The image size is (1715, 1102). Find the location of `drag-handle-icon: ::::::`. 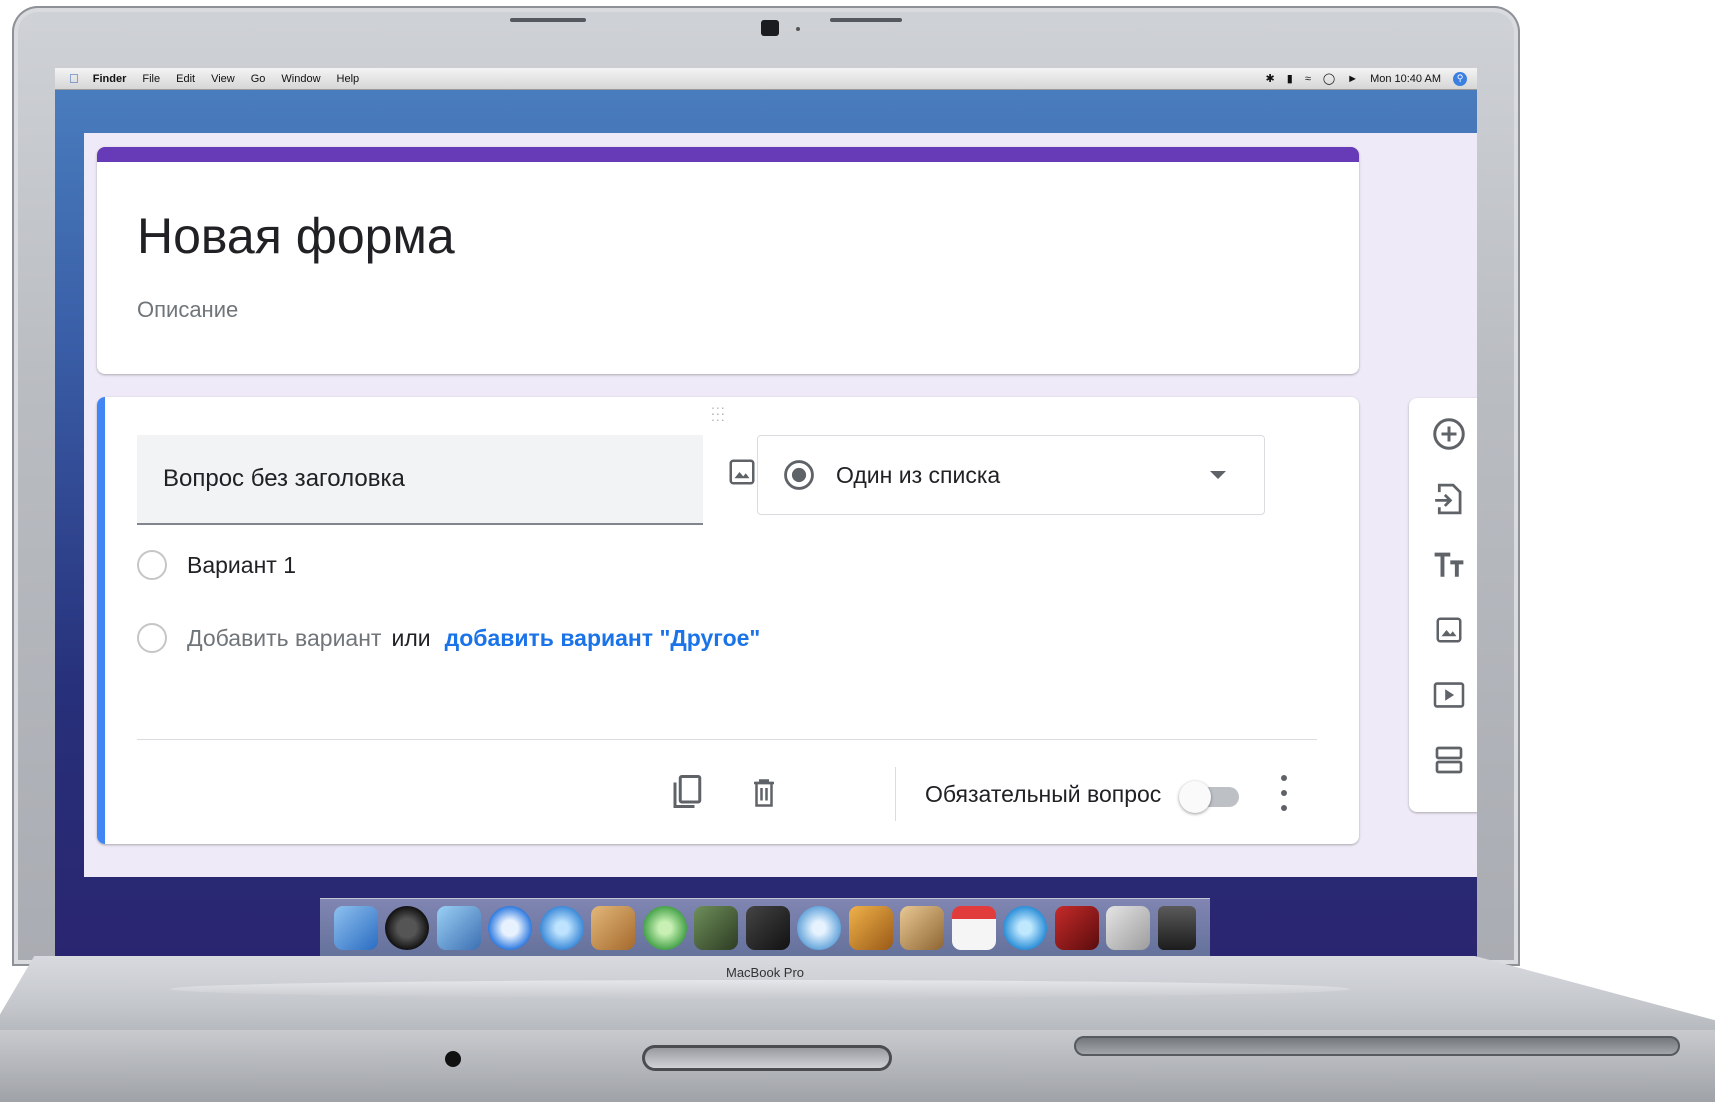

drag-handle-icon: :::::: is located at coordinates (718, 413).